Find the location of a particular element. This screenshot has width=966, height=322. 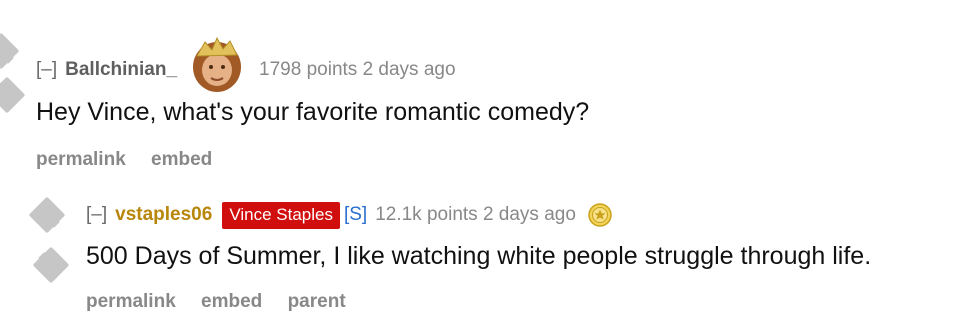

avatar is located at coordinates (217, 64).